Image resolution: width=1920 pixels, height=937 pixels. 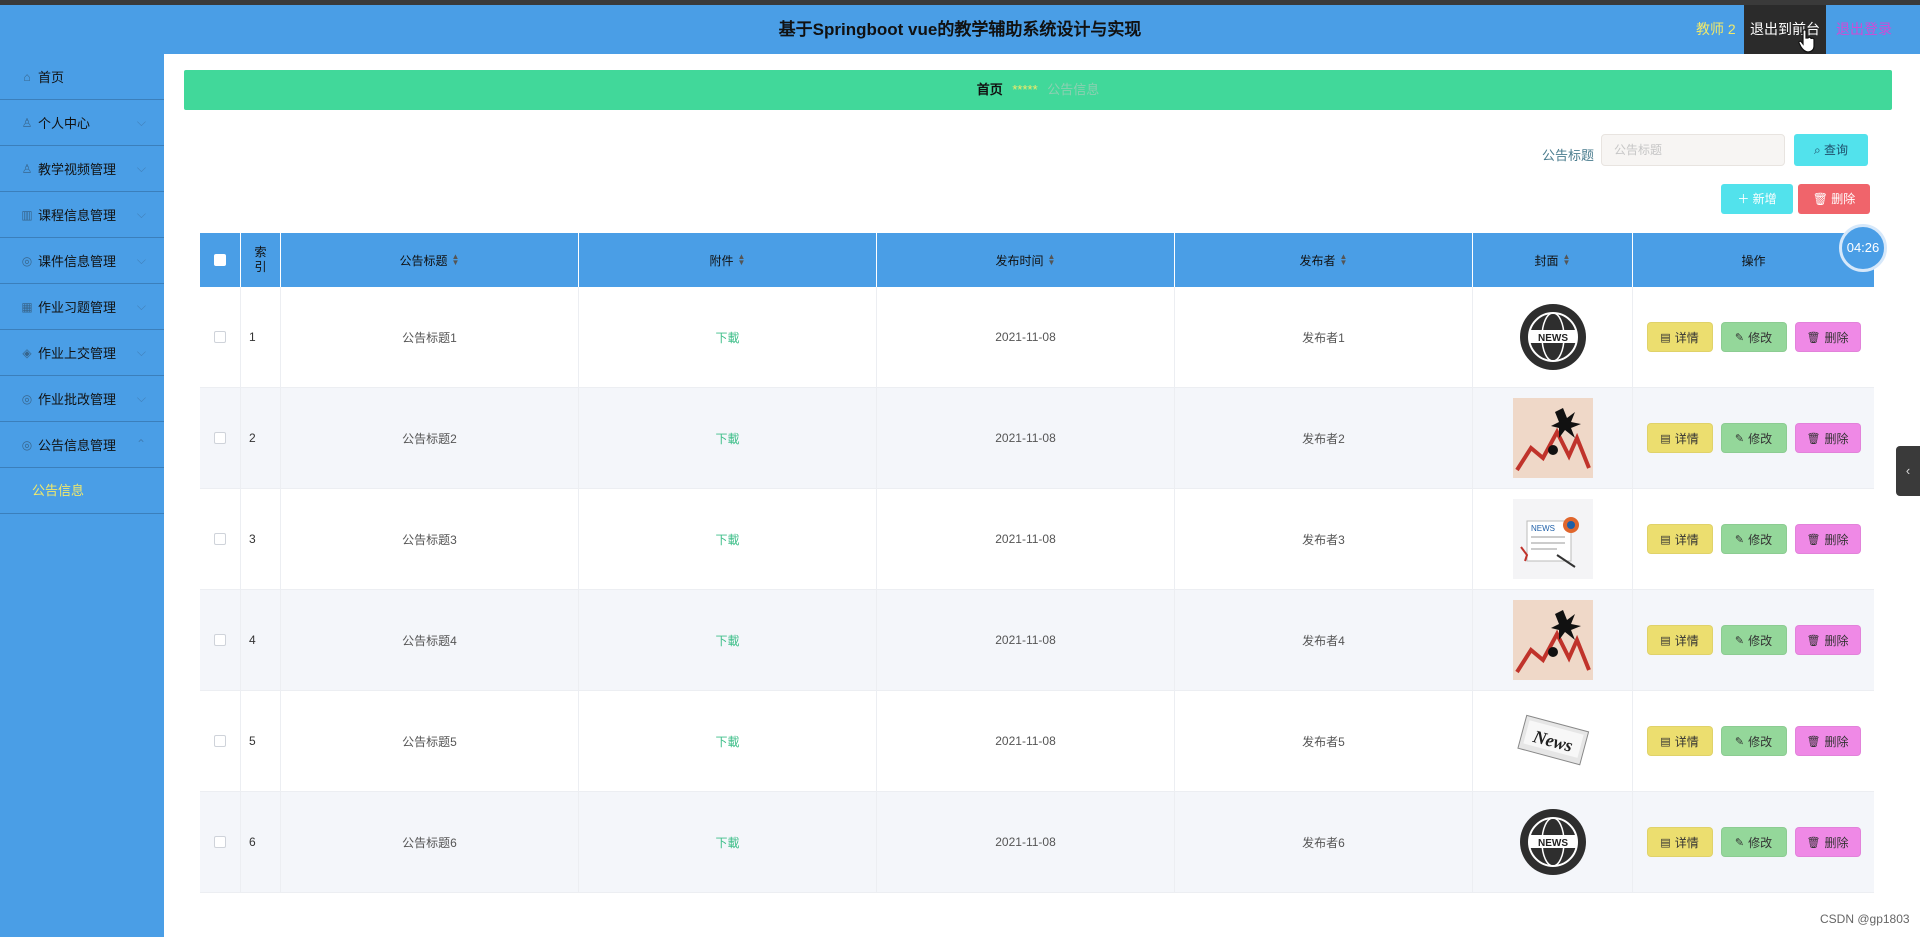 I want to click on search-icon: ⌕, so click(x=1817, y=150).